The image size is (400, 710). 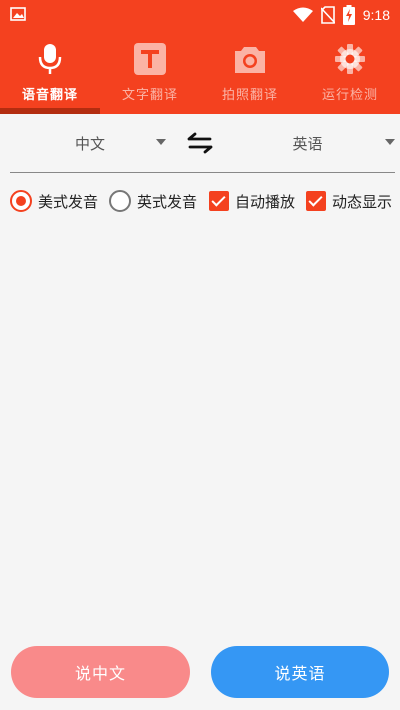 I want to click on divider, so click(x=202, y=172).